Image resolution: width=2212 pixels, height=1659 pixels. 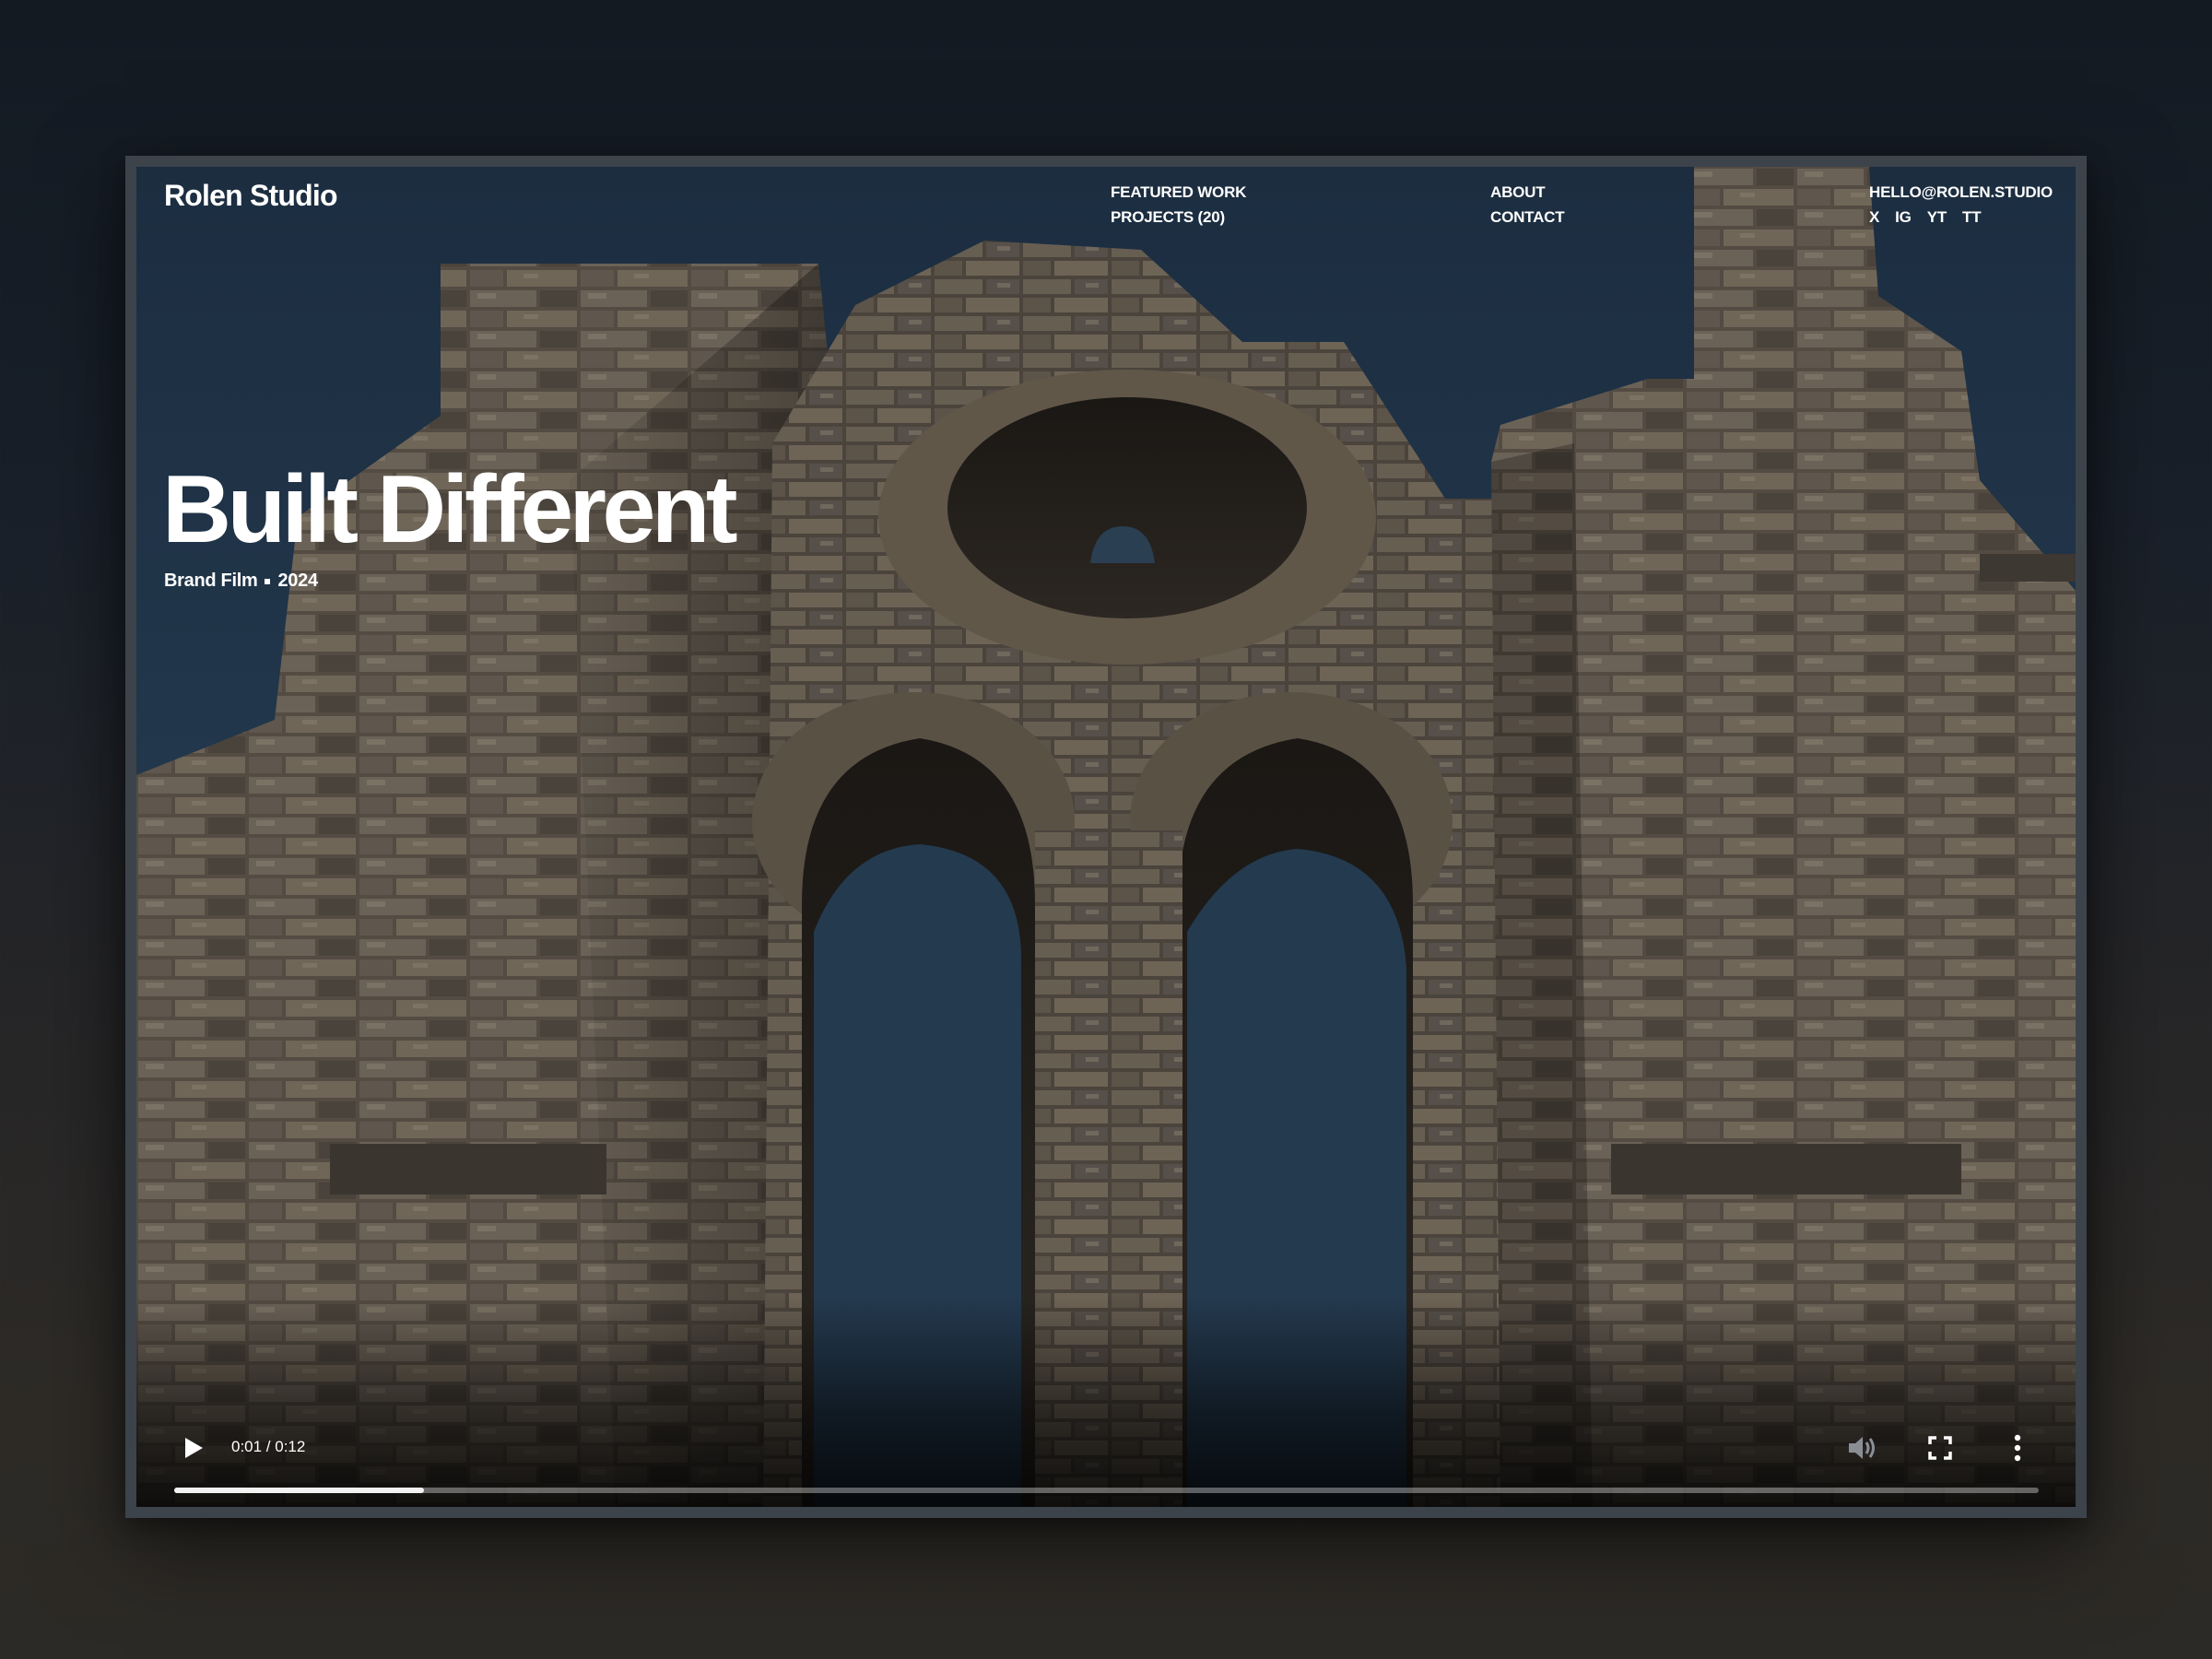 What do you see at coordinates (1972, 217) in the screenshot?
I see `social-tiktok: TT` at bounding box center [1972, 217].